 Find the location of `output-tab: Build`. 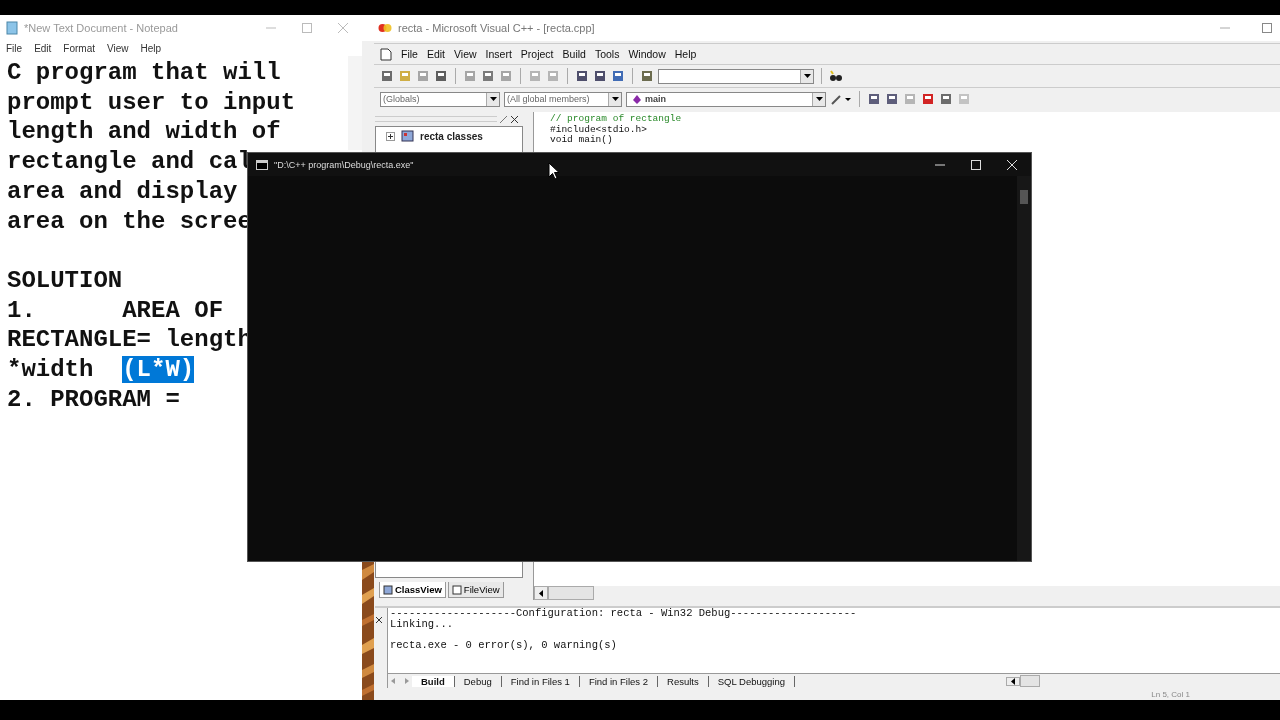

output-tab: Build is located at coordinates (433, 681).